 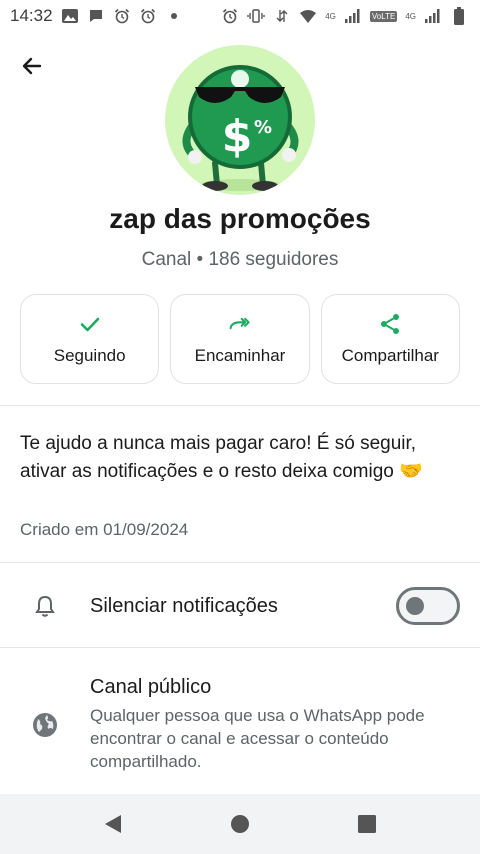 I want to click on mute-notifications-row: Silenciar notificações, so click(x=240, y=606).